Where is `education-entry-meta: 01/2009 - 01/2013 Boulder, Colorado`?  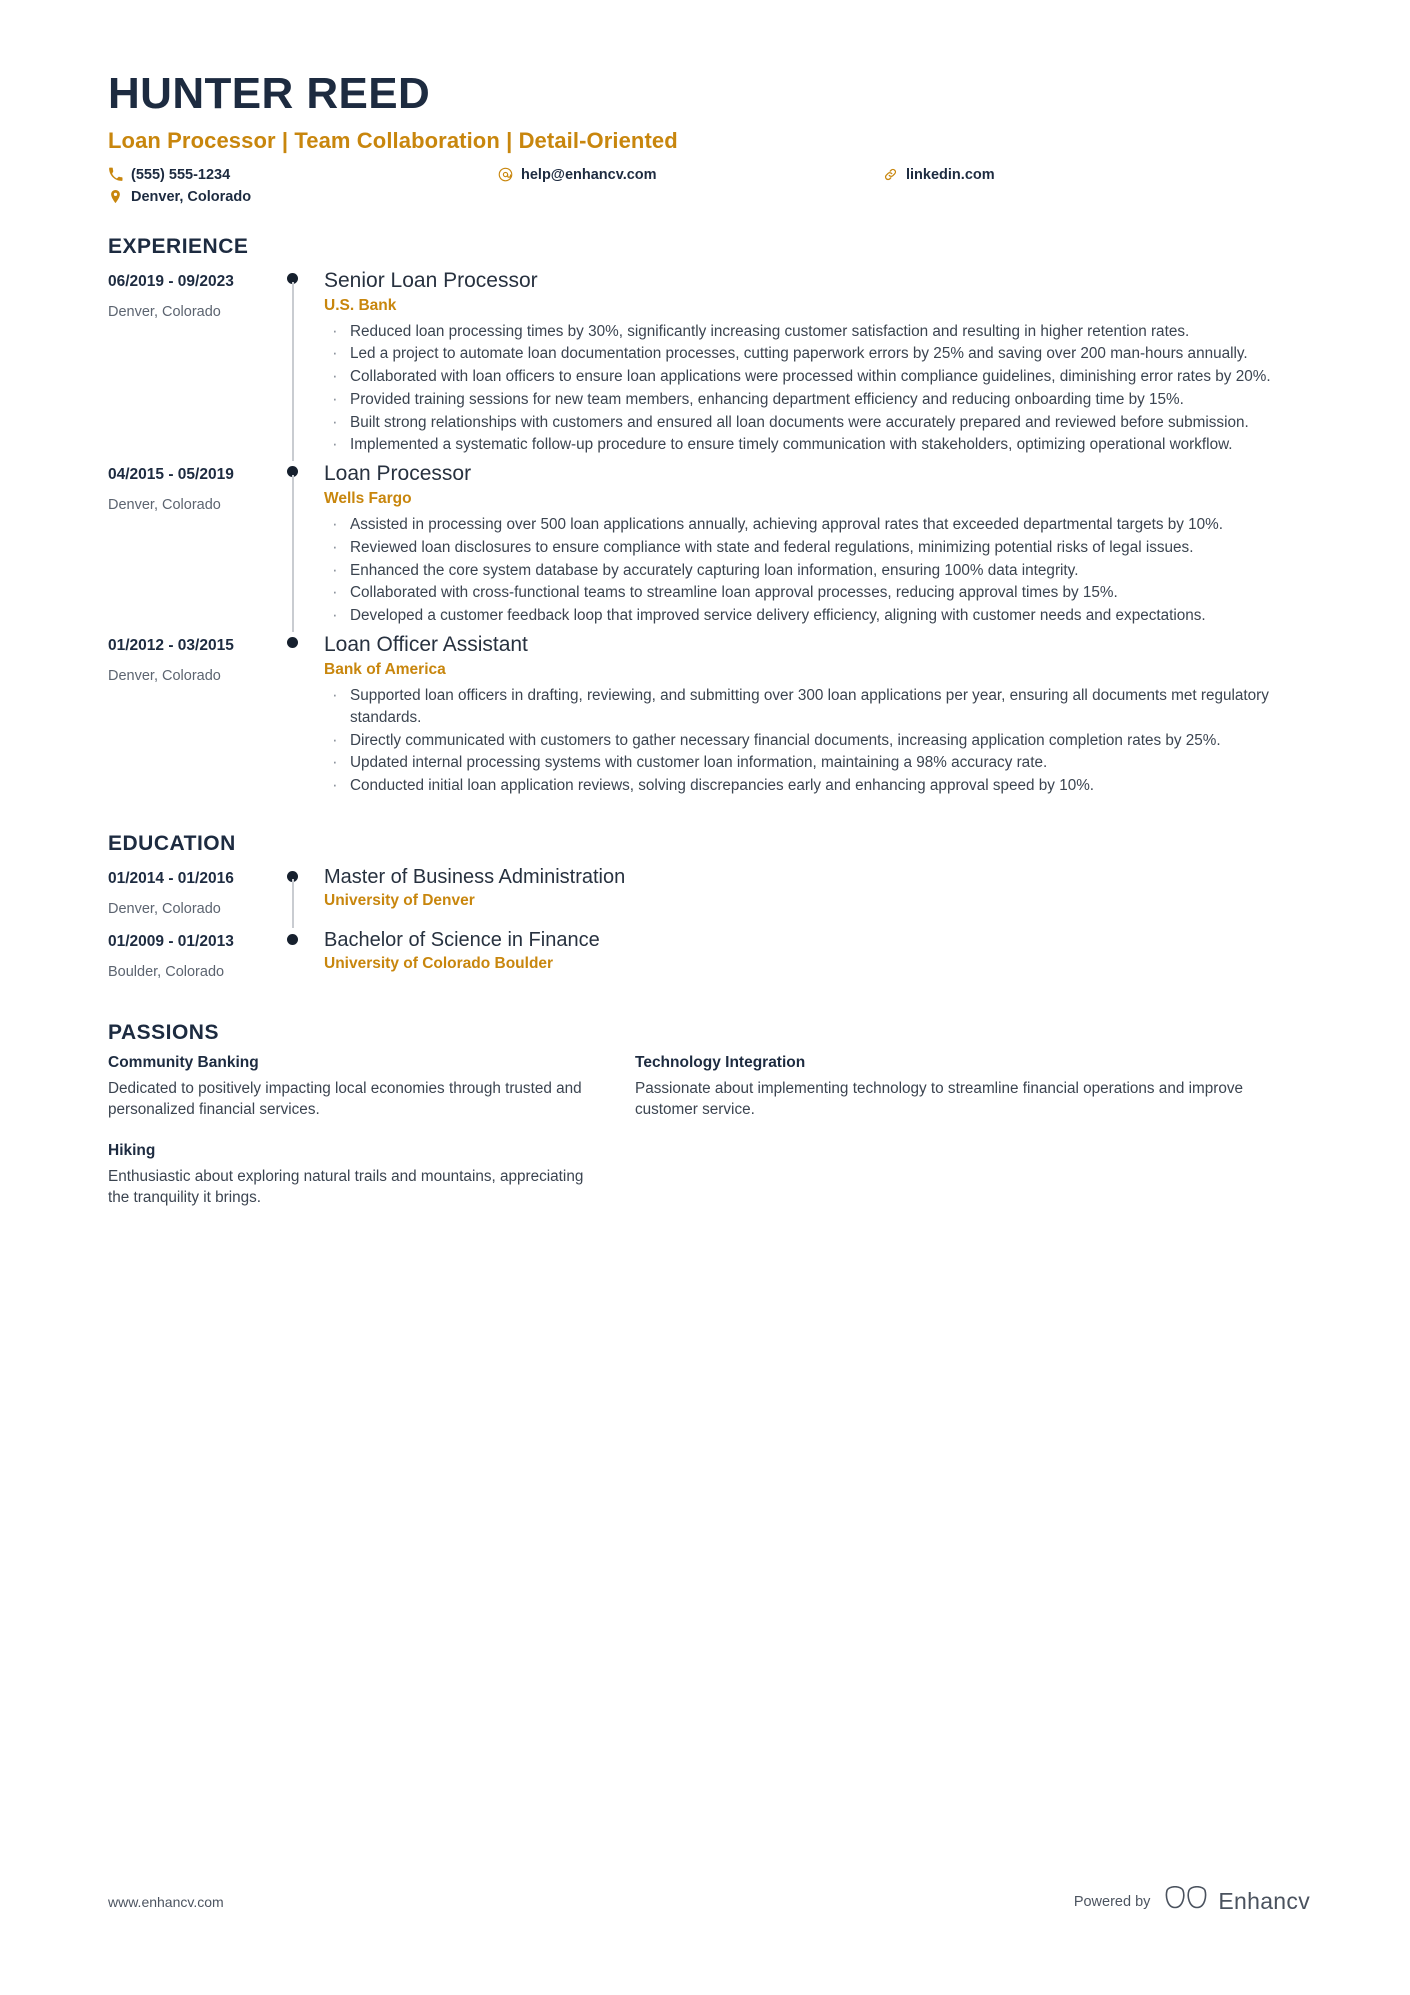
education-entry-meta: 01/2009 - 01/2013 Boulder, Colorado is located at coordinates (192, 959).